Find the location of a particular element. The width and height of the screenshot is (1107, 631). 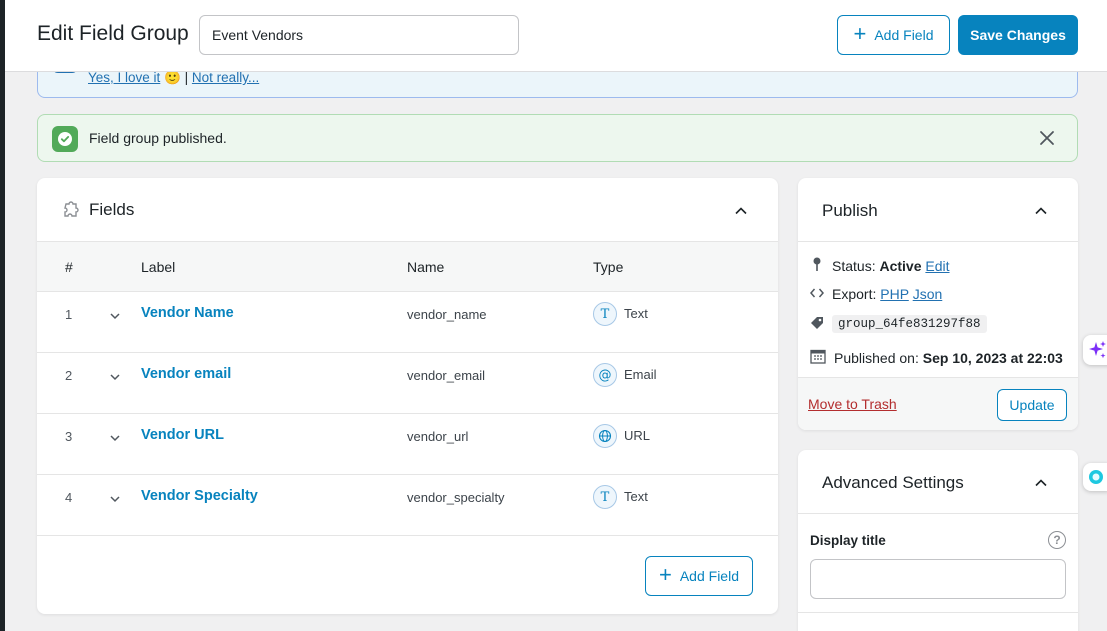

col-name: Name is located at coordinates (426, 267).